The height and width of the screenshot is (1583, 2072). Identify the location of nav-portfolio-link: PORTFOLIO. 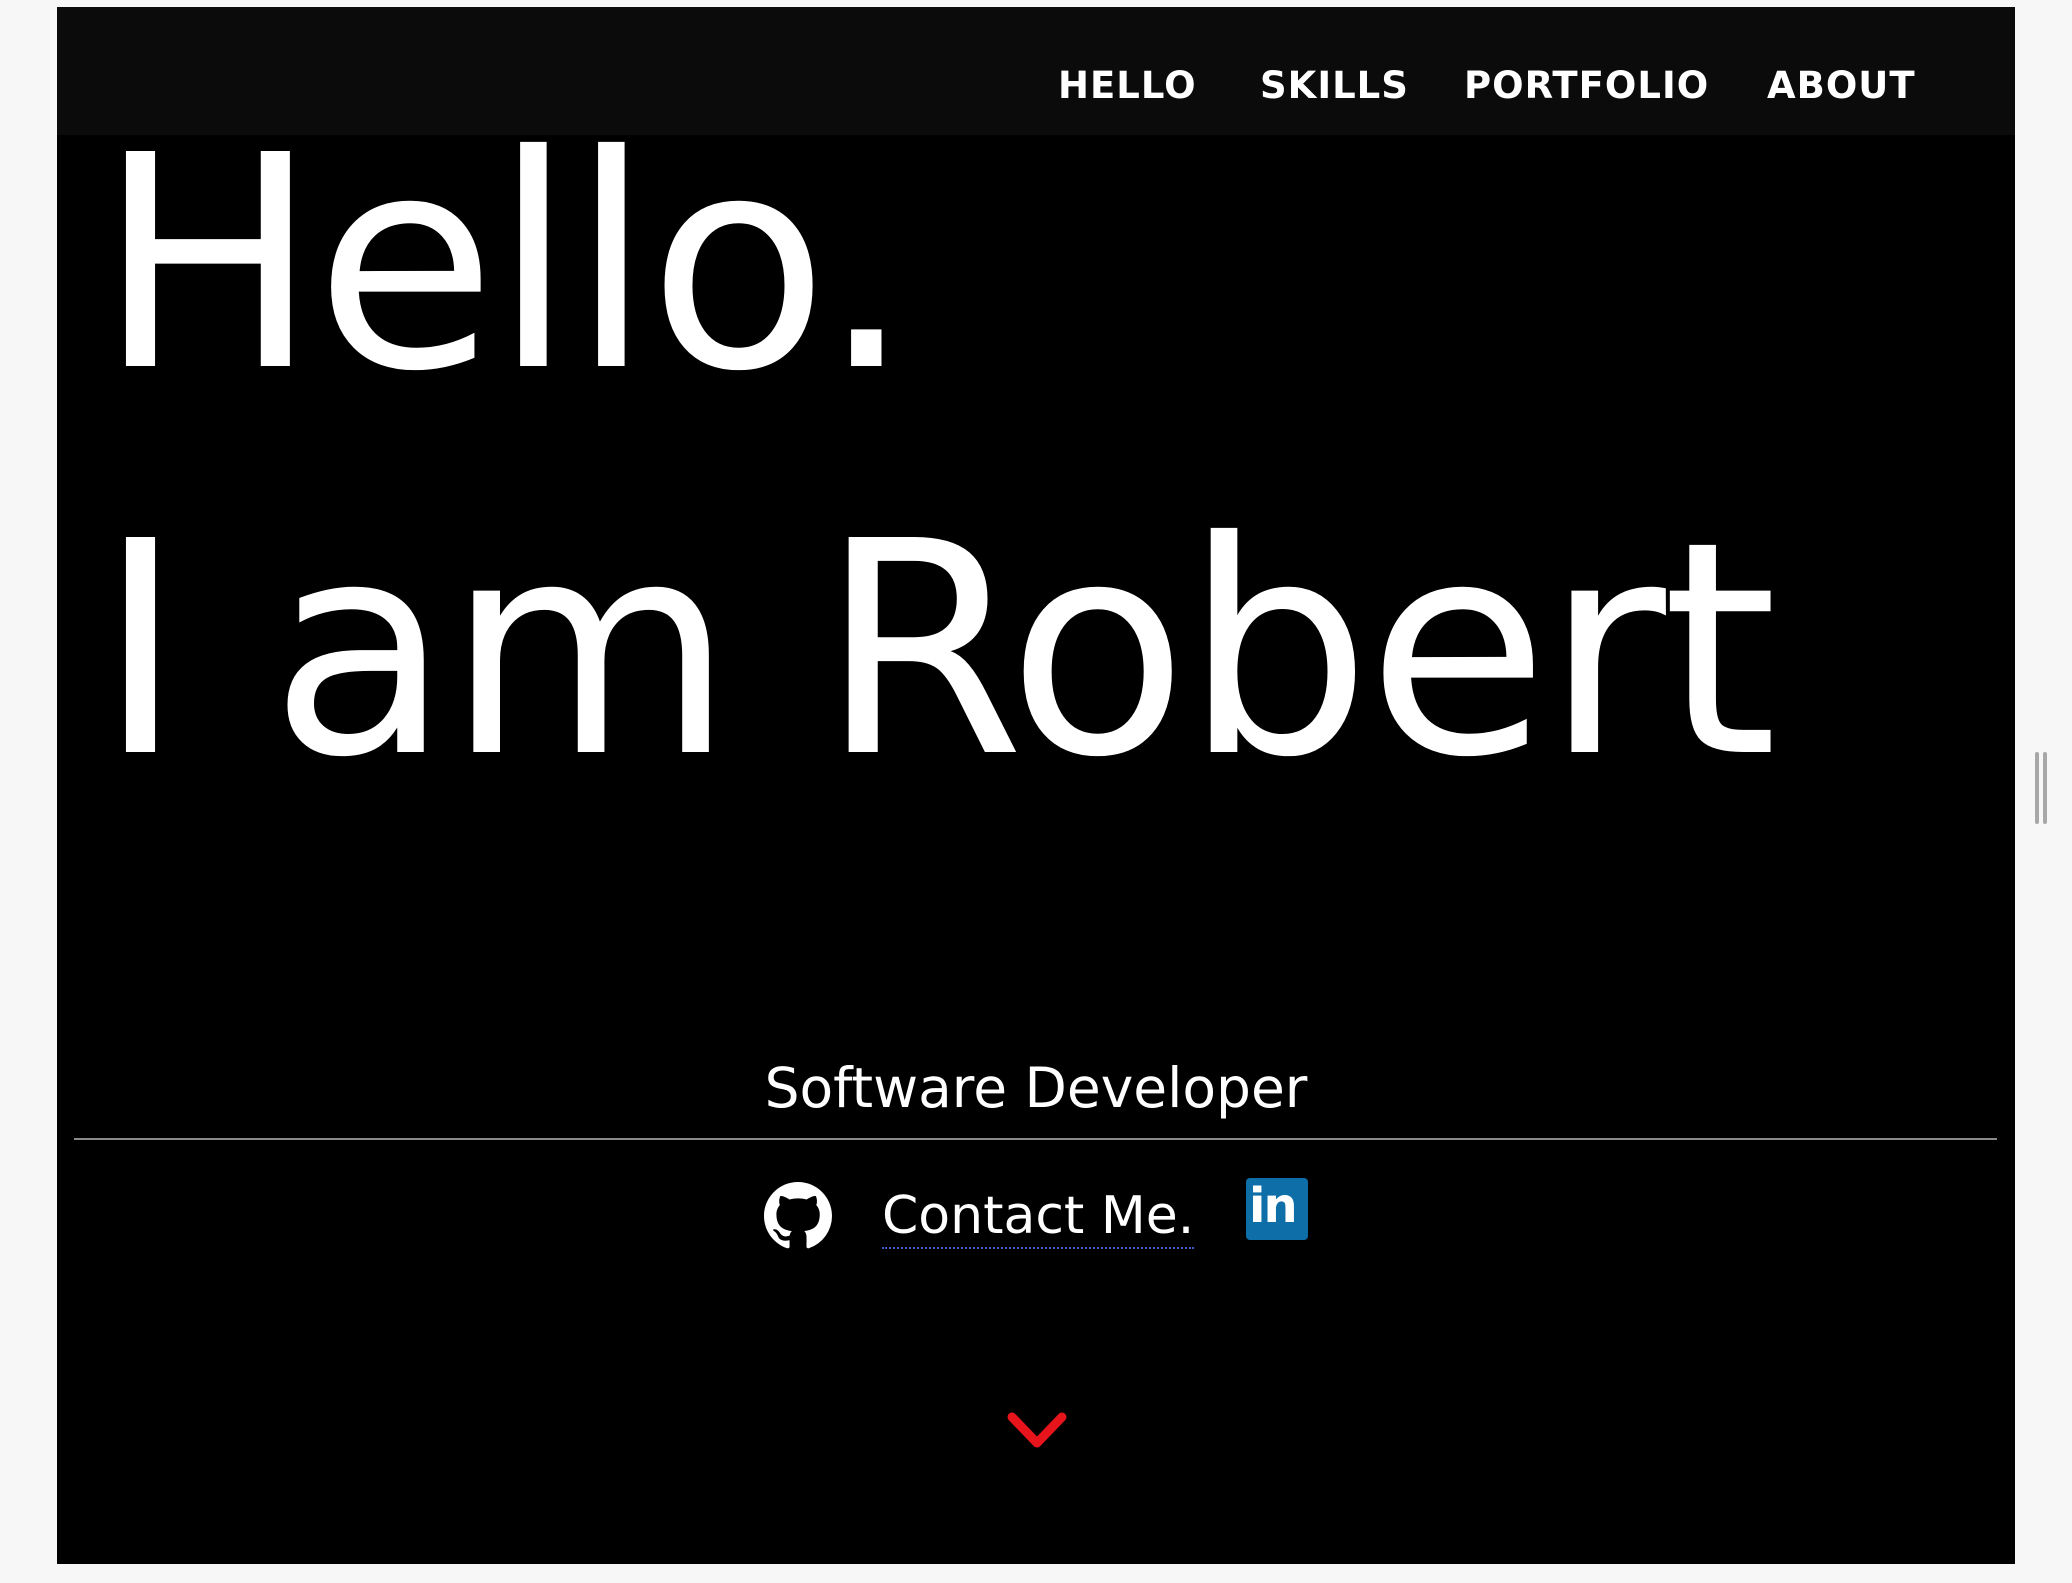
(1586, 85).